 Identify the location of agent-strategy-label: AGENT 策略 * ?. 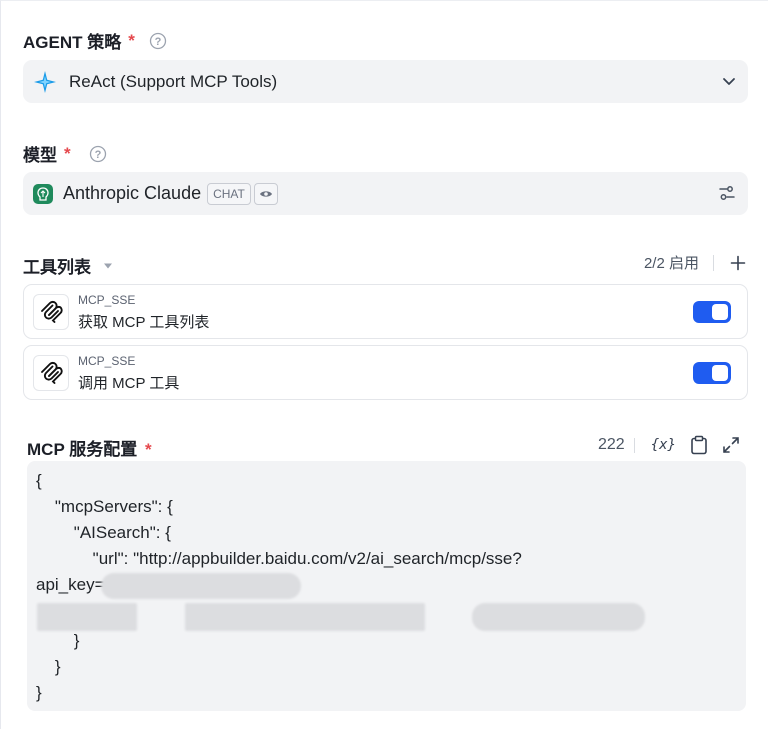
(95, 40).